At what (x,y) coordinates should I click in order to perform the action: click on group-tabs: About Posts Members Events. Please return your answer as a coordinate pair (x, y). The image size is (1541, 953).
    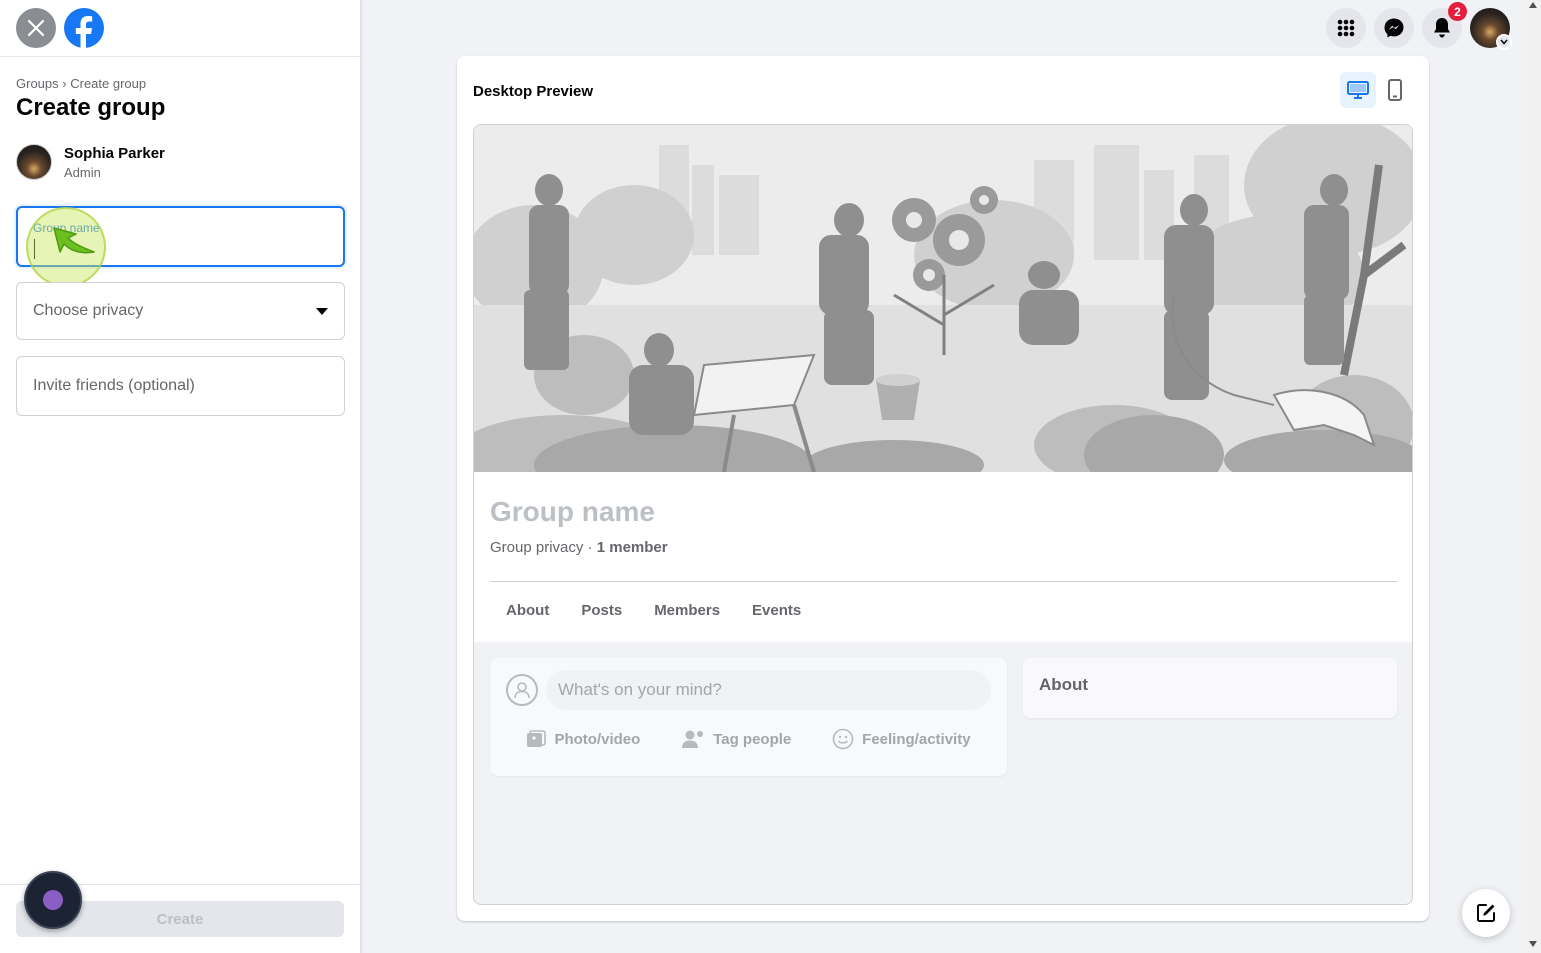
    Looking at the image, I should click on (653, 610).